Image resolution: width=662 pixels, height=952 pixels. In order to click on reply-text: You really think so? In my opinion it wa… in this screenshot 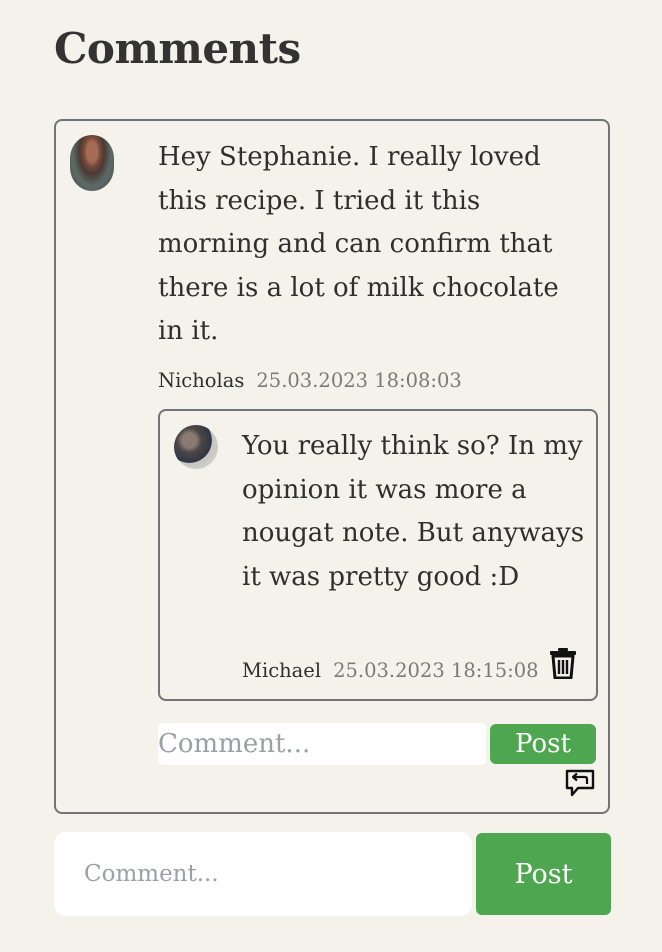, I will do `click(413, 511)`.